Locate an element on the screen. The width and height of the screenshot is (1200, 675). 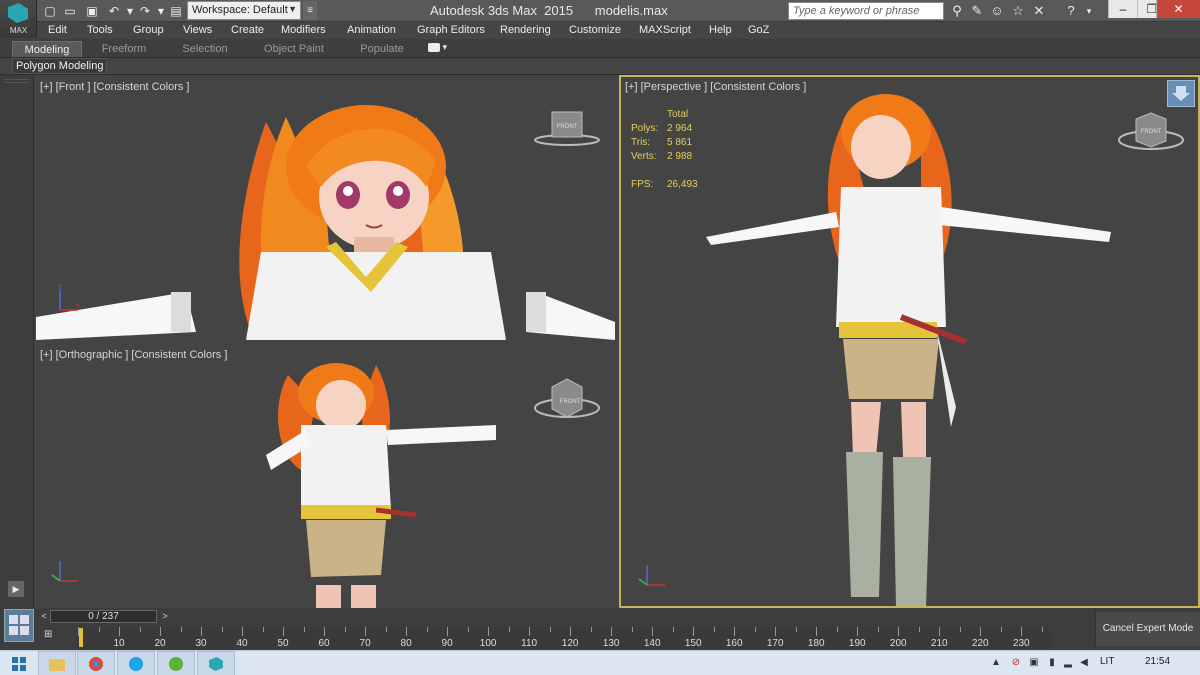
menu-maxscript: MAXScript is located at coordinates (665, 30).